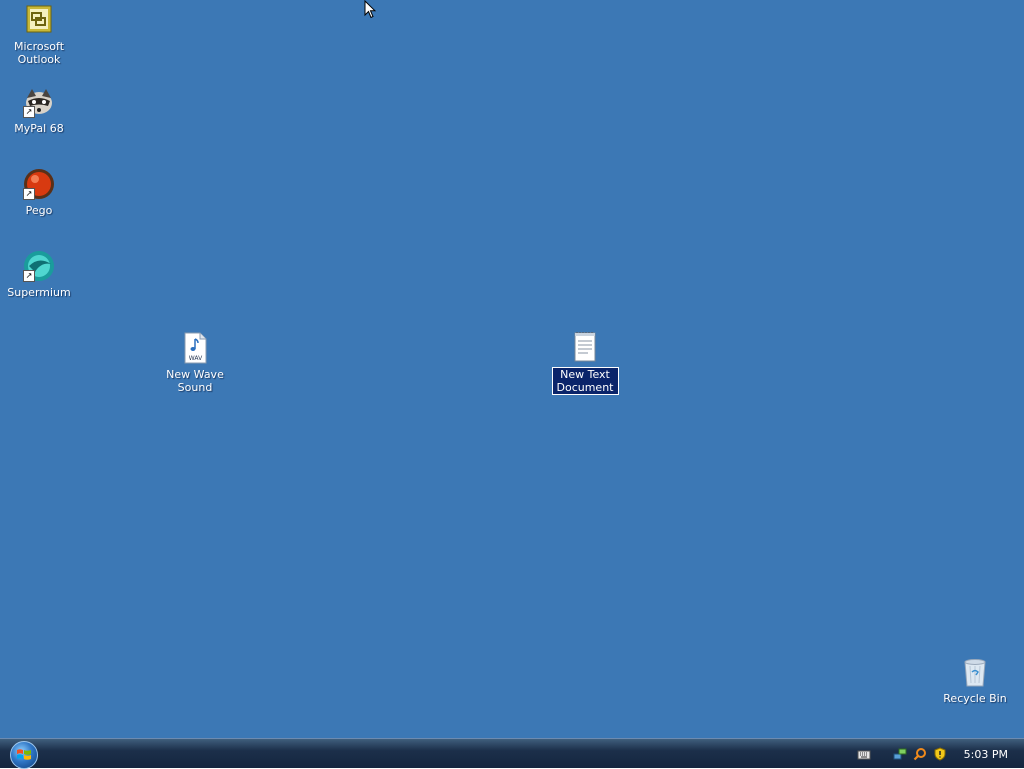 Image resolution: width=1024 pixels, height=769 pixels. I want to click on keyboard-icon, so click(864, 754).